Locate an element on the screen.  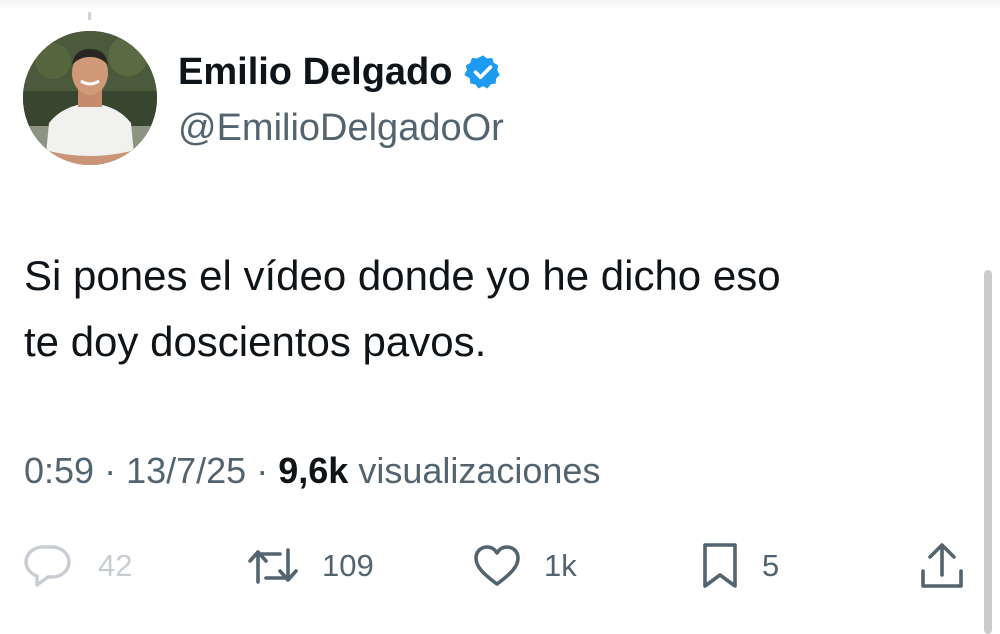
author-name: Emilio Delgado is located at coordinates (340, 72).